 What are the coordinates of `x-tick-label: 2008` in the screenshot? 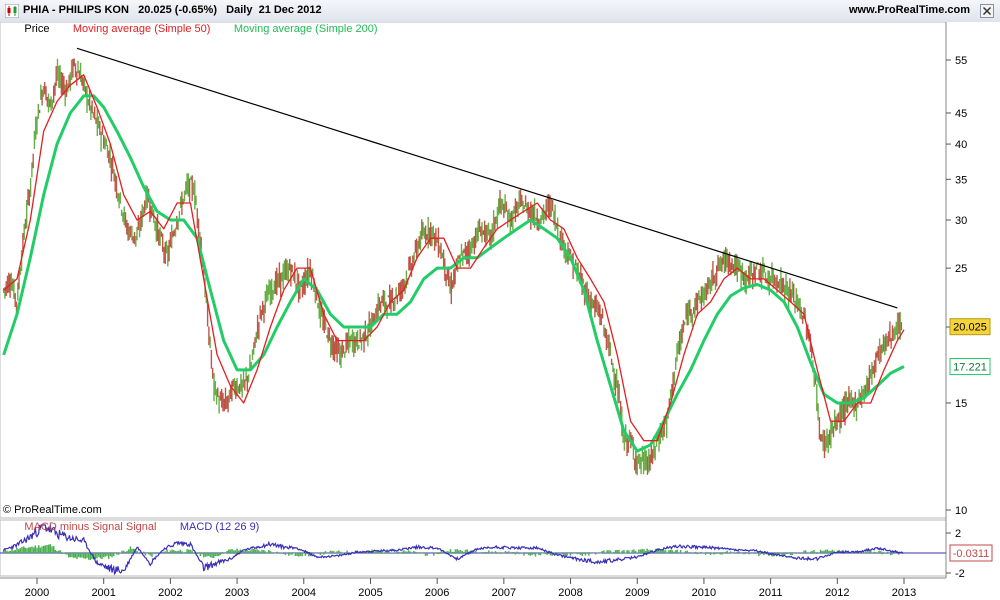 It's located at (570, 593).